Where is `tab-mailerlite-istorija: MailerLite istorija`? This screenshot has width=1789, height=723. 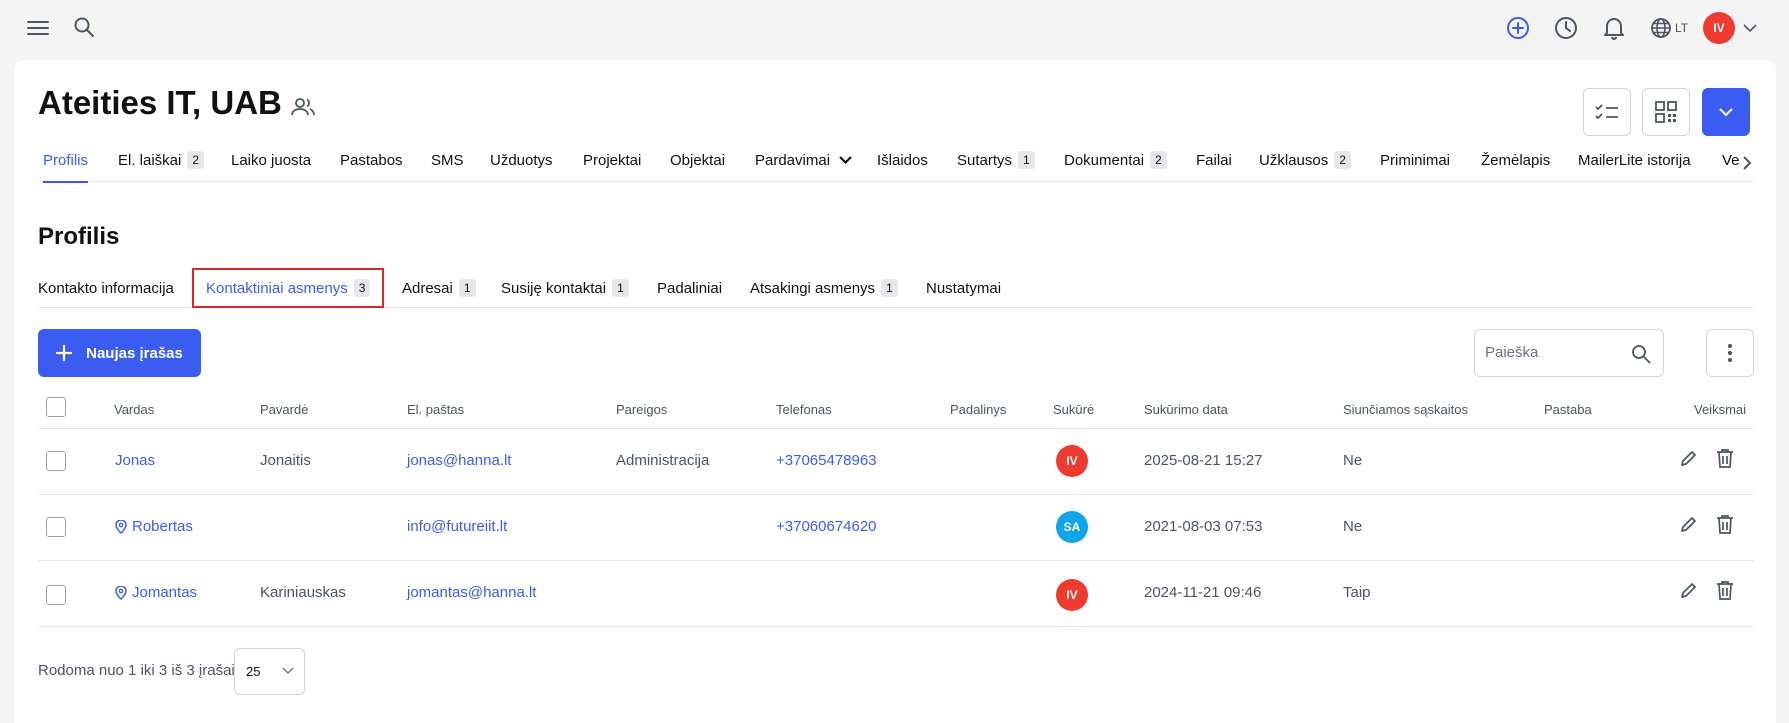
tab-mailerlite-istorija: MailerLite istorija is located at coordinates (1634, 165).